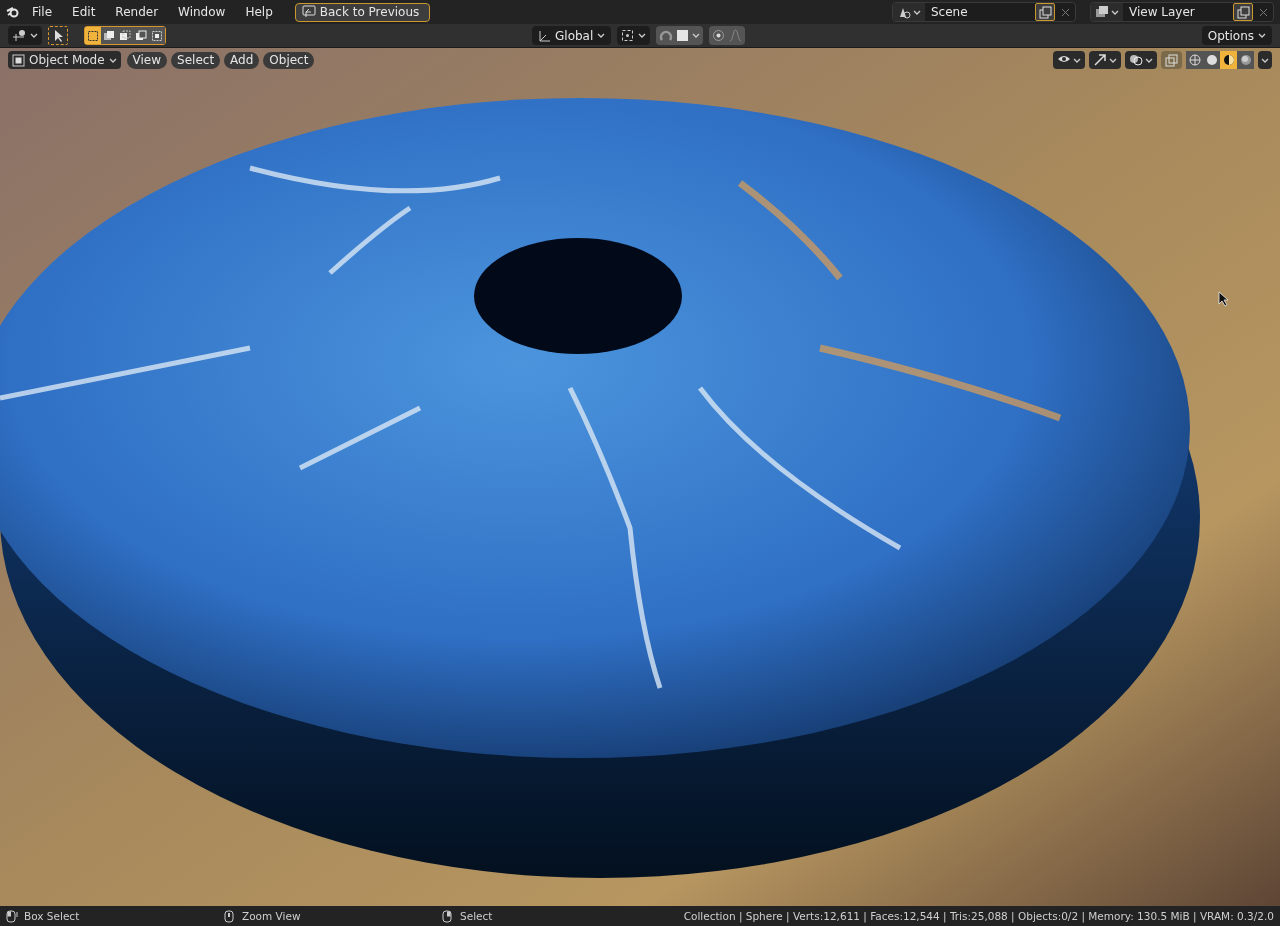 This screenshot has width=1280, height=926. I want to click on mouse-left-button-icon, so click(12, 916).